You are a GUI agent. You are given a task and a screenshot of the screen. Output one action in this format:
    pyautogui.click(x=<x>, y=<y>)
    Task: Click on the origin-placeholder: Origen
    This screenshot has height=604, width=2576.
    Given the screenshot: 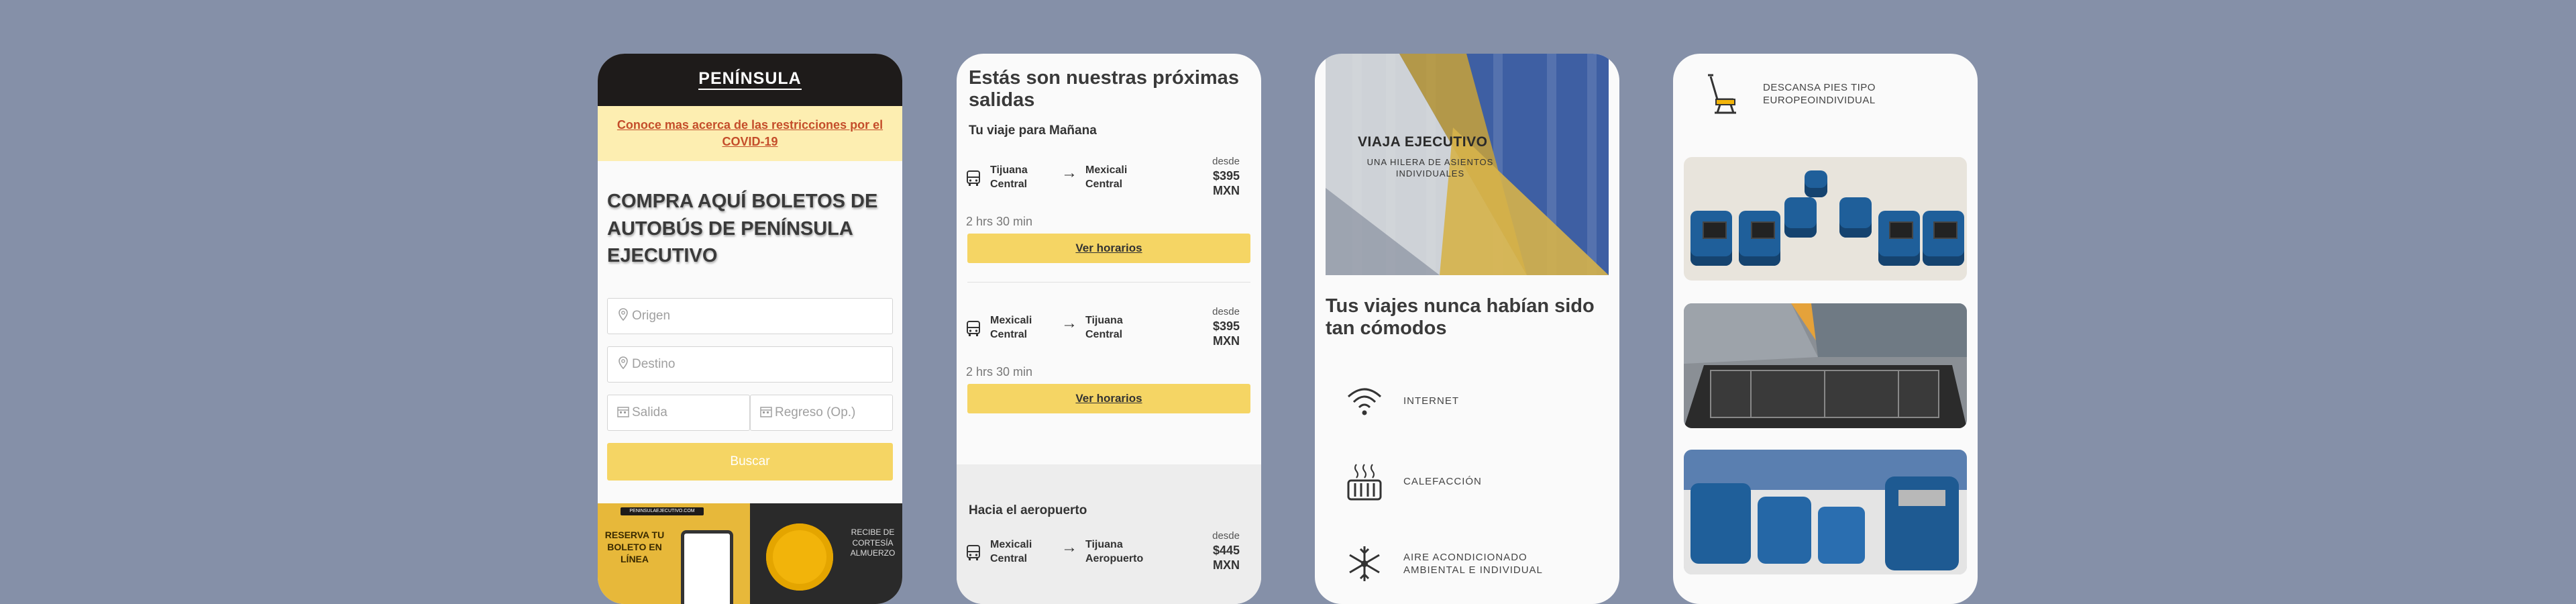 What is the action you would take?
    pyautogui.click(x=651, y=316)
    